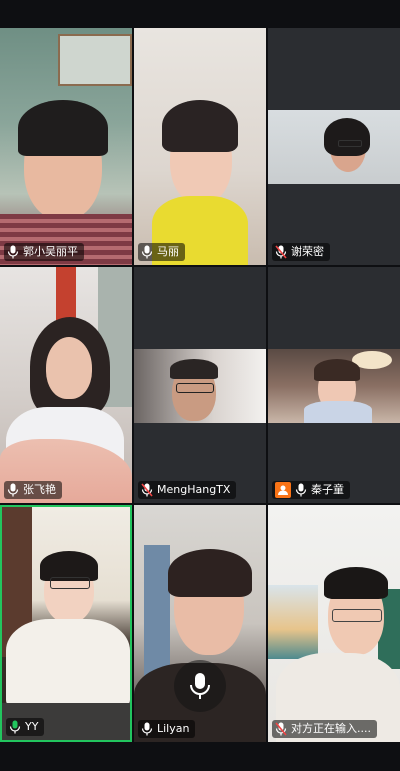  I want to click on participant-name: 秦子童, so click(327, 489).